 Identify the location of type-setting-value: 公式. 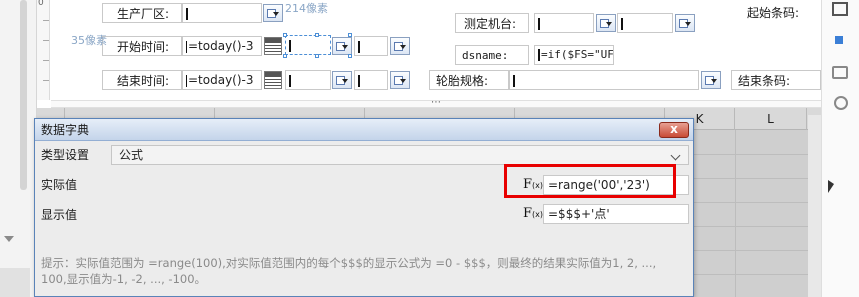
(131, 155).